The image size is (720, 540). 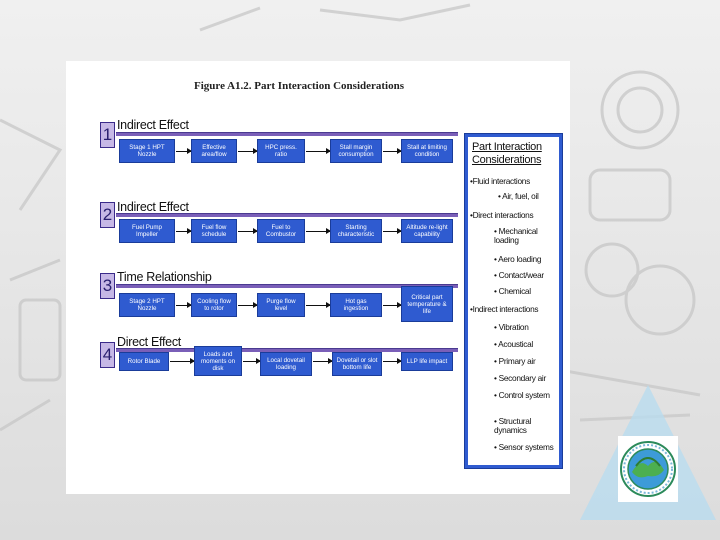 What do you see at coordinates (519, 275) in the screenshot?
I see `considerations-item: • Contact/wear` at bounding box center [519, 275].